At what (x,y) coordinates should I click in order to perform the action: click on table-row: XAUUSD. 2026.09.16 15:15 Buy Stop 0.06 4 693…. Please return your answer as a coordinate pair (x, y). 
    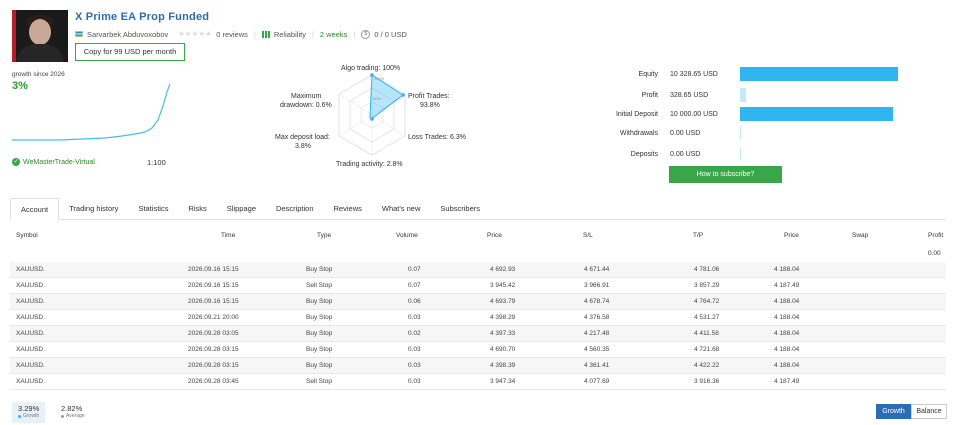
    Looking at the image, I should click on (478, 302).